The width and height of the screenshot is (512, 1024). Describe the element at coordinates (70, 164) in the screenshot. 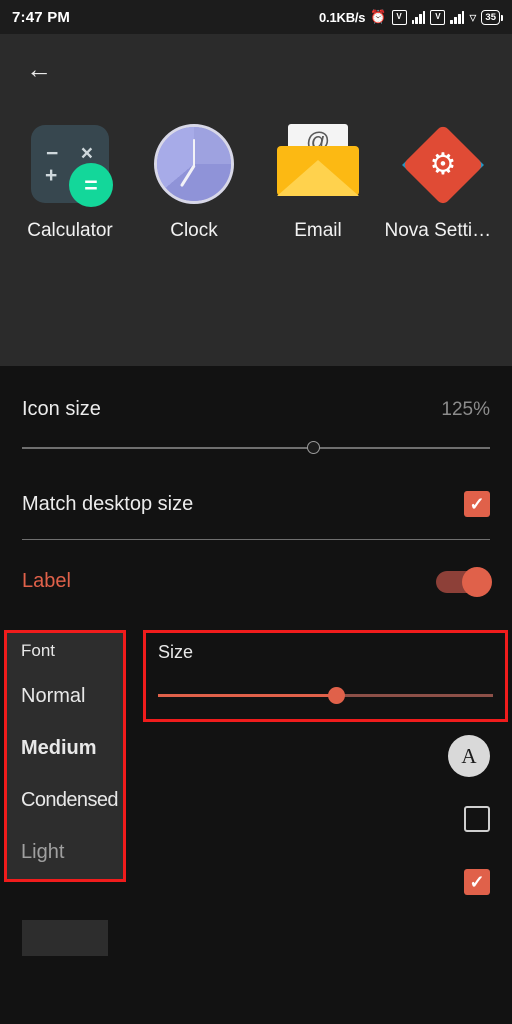

I see `calculator-icon: − × + =` at that location.